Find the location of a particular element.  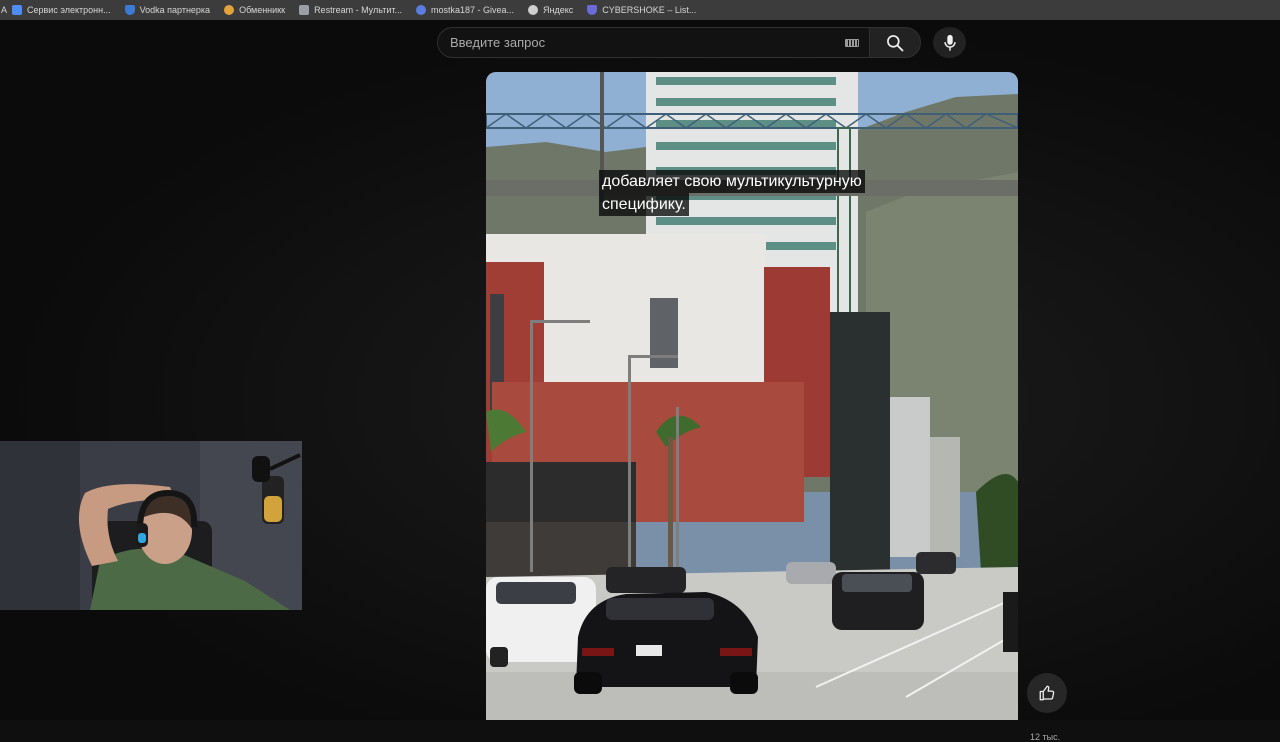

like-button is located at coordinates (1047, 693).